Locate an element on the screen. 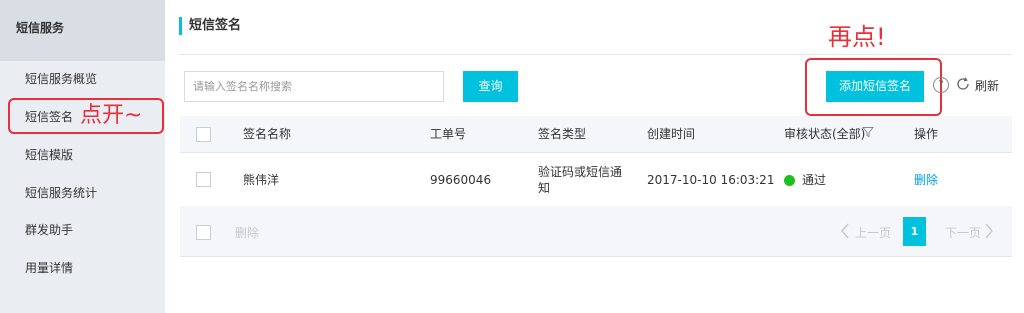 The width and height of the screenshot is (1024, 313). refresh-button: 刷新 is located at coordinates (987, 86).